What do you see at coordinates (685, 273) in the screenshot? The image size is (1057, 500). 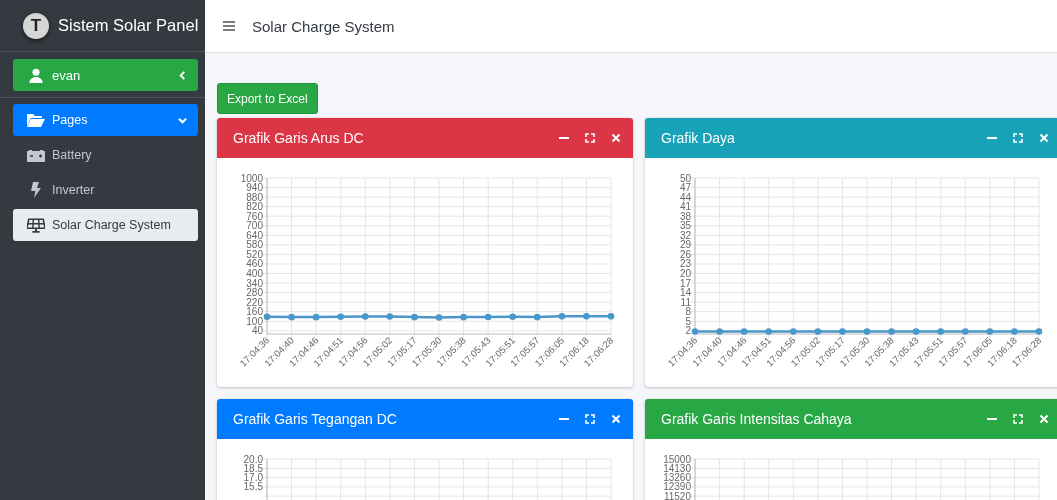 I see `y-tick-label: 20` at bounding box center [685, 273].